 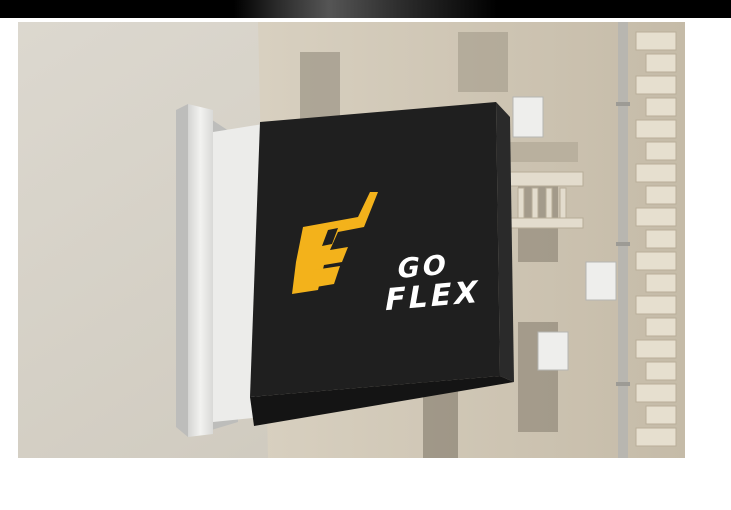 I want to click on sign-brand-text: GO FLEX, so click(x=432, y=283).